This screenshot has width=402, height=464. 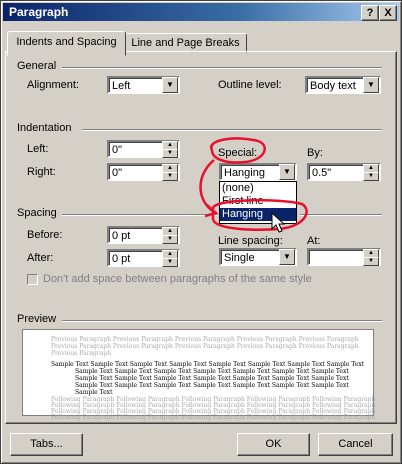 I want to click on tab-indents-and-spacing: Indents and Spacing, so click(x=66, y=43).